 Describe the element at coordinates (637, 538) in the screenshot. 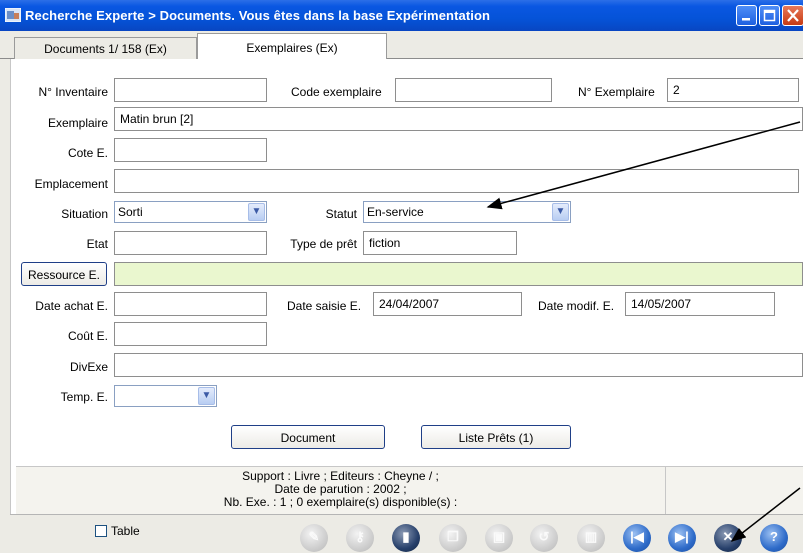

I see `first-record-icon: |◀` at that location.